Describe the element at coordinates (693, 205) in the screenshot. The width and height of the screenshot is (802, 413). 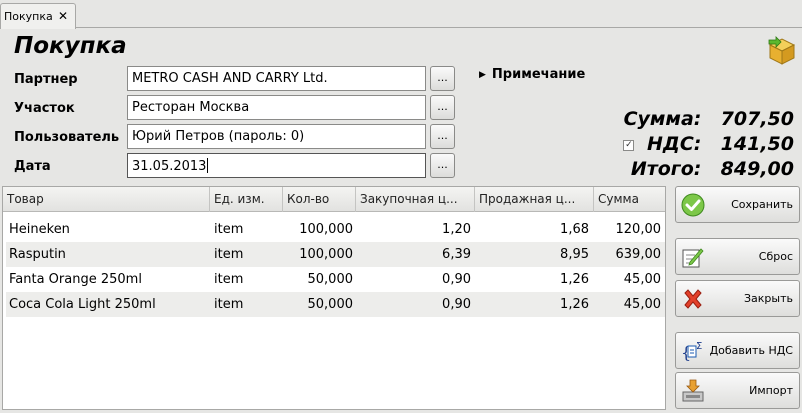
I see `checkmark-icon` at that location.